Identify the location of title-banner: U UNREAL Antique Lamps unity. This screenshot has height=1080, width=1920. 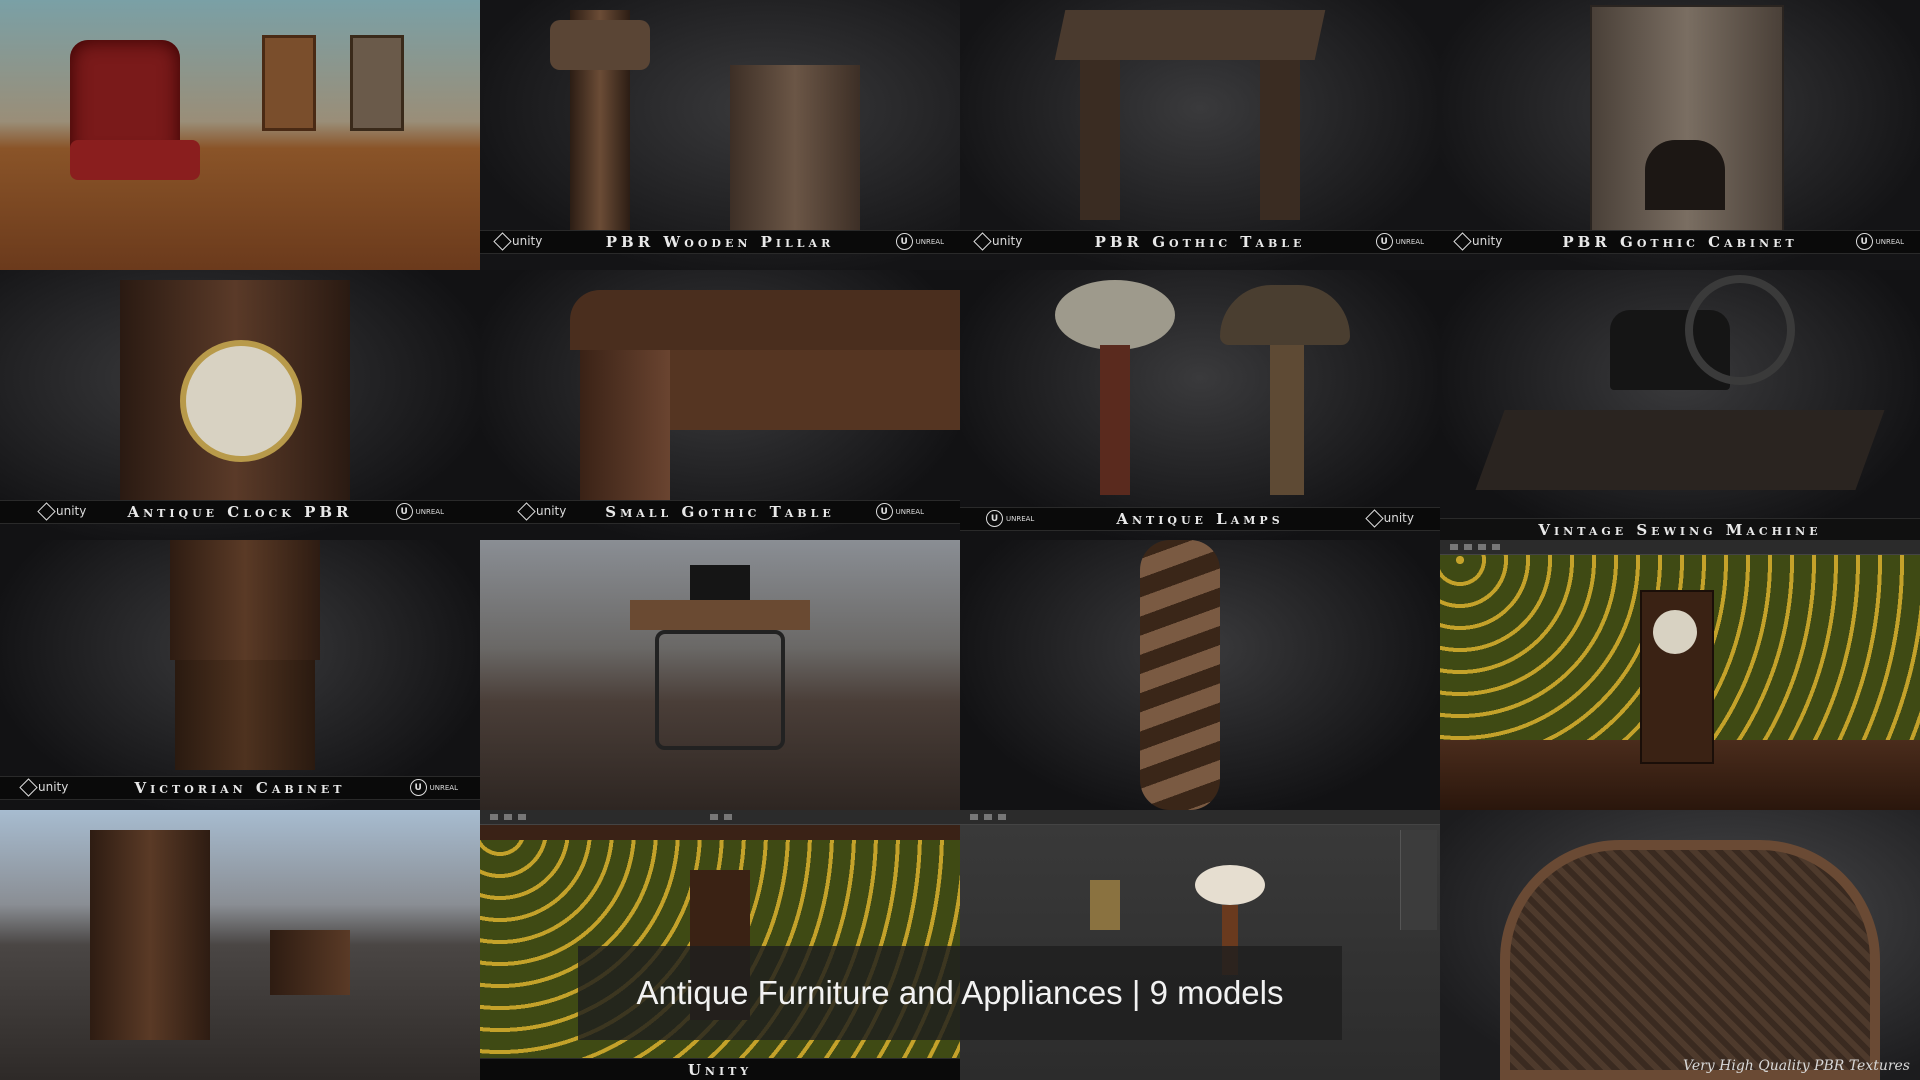
(1200, 519).